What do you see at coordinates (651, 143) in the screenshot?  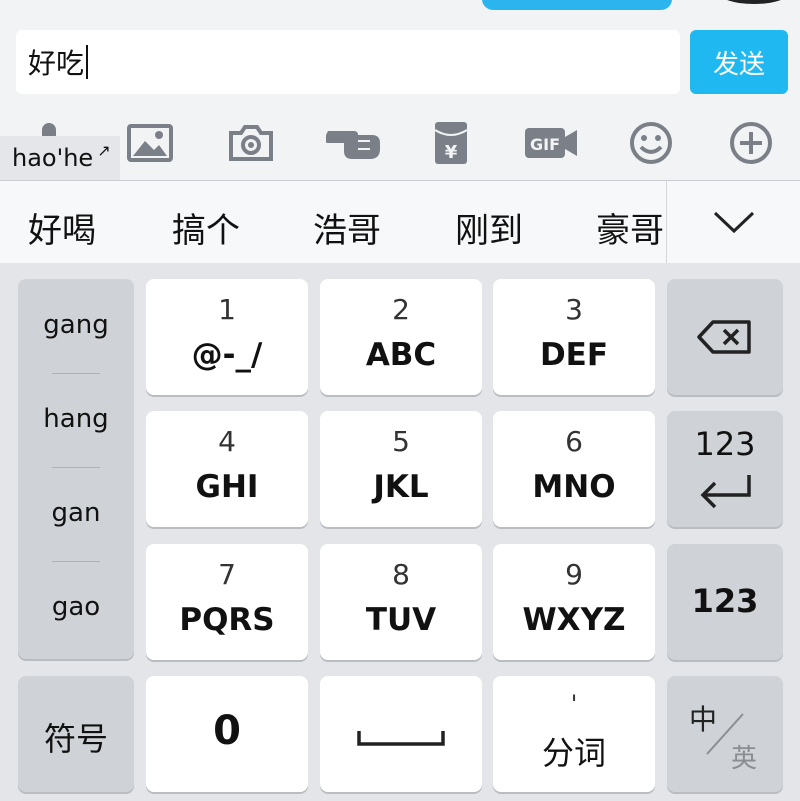 I see `emoji-icon` at bounding box center [651, 143].